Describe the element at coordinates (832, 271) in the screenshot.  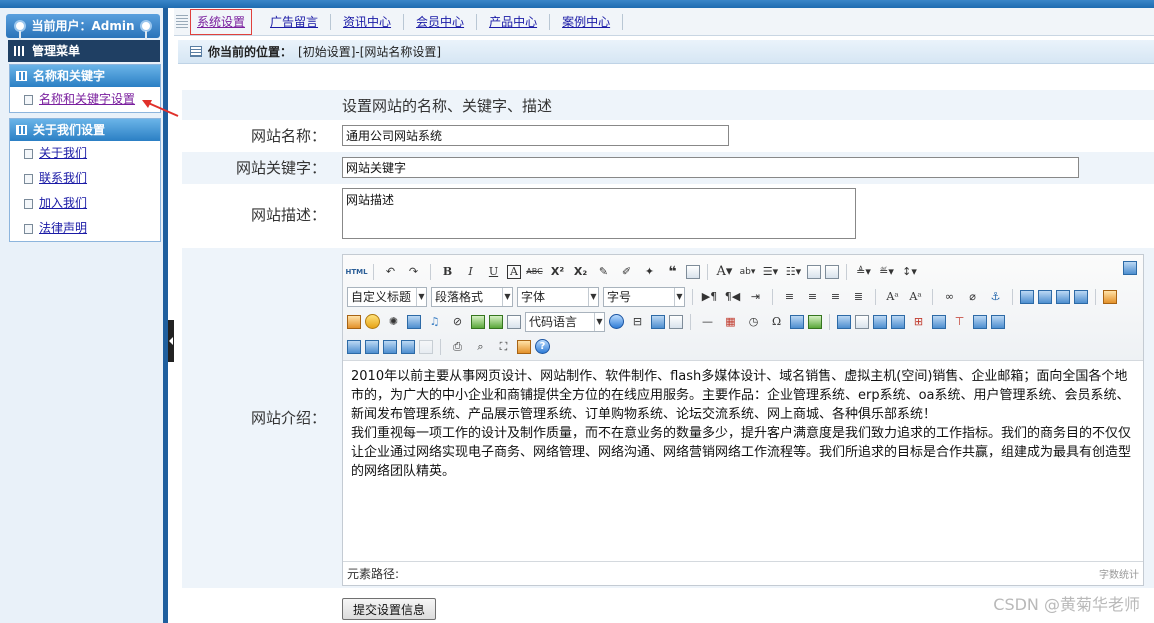
I see `clear-doc-icon` at that location.